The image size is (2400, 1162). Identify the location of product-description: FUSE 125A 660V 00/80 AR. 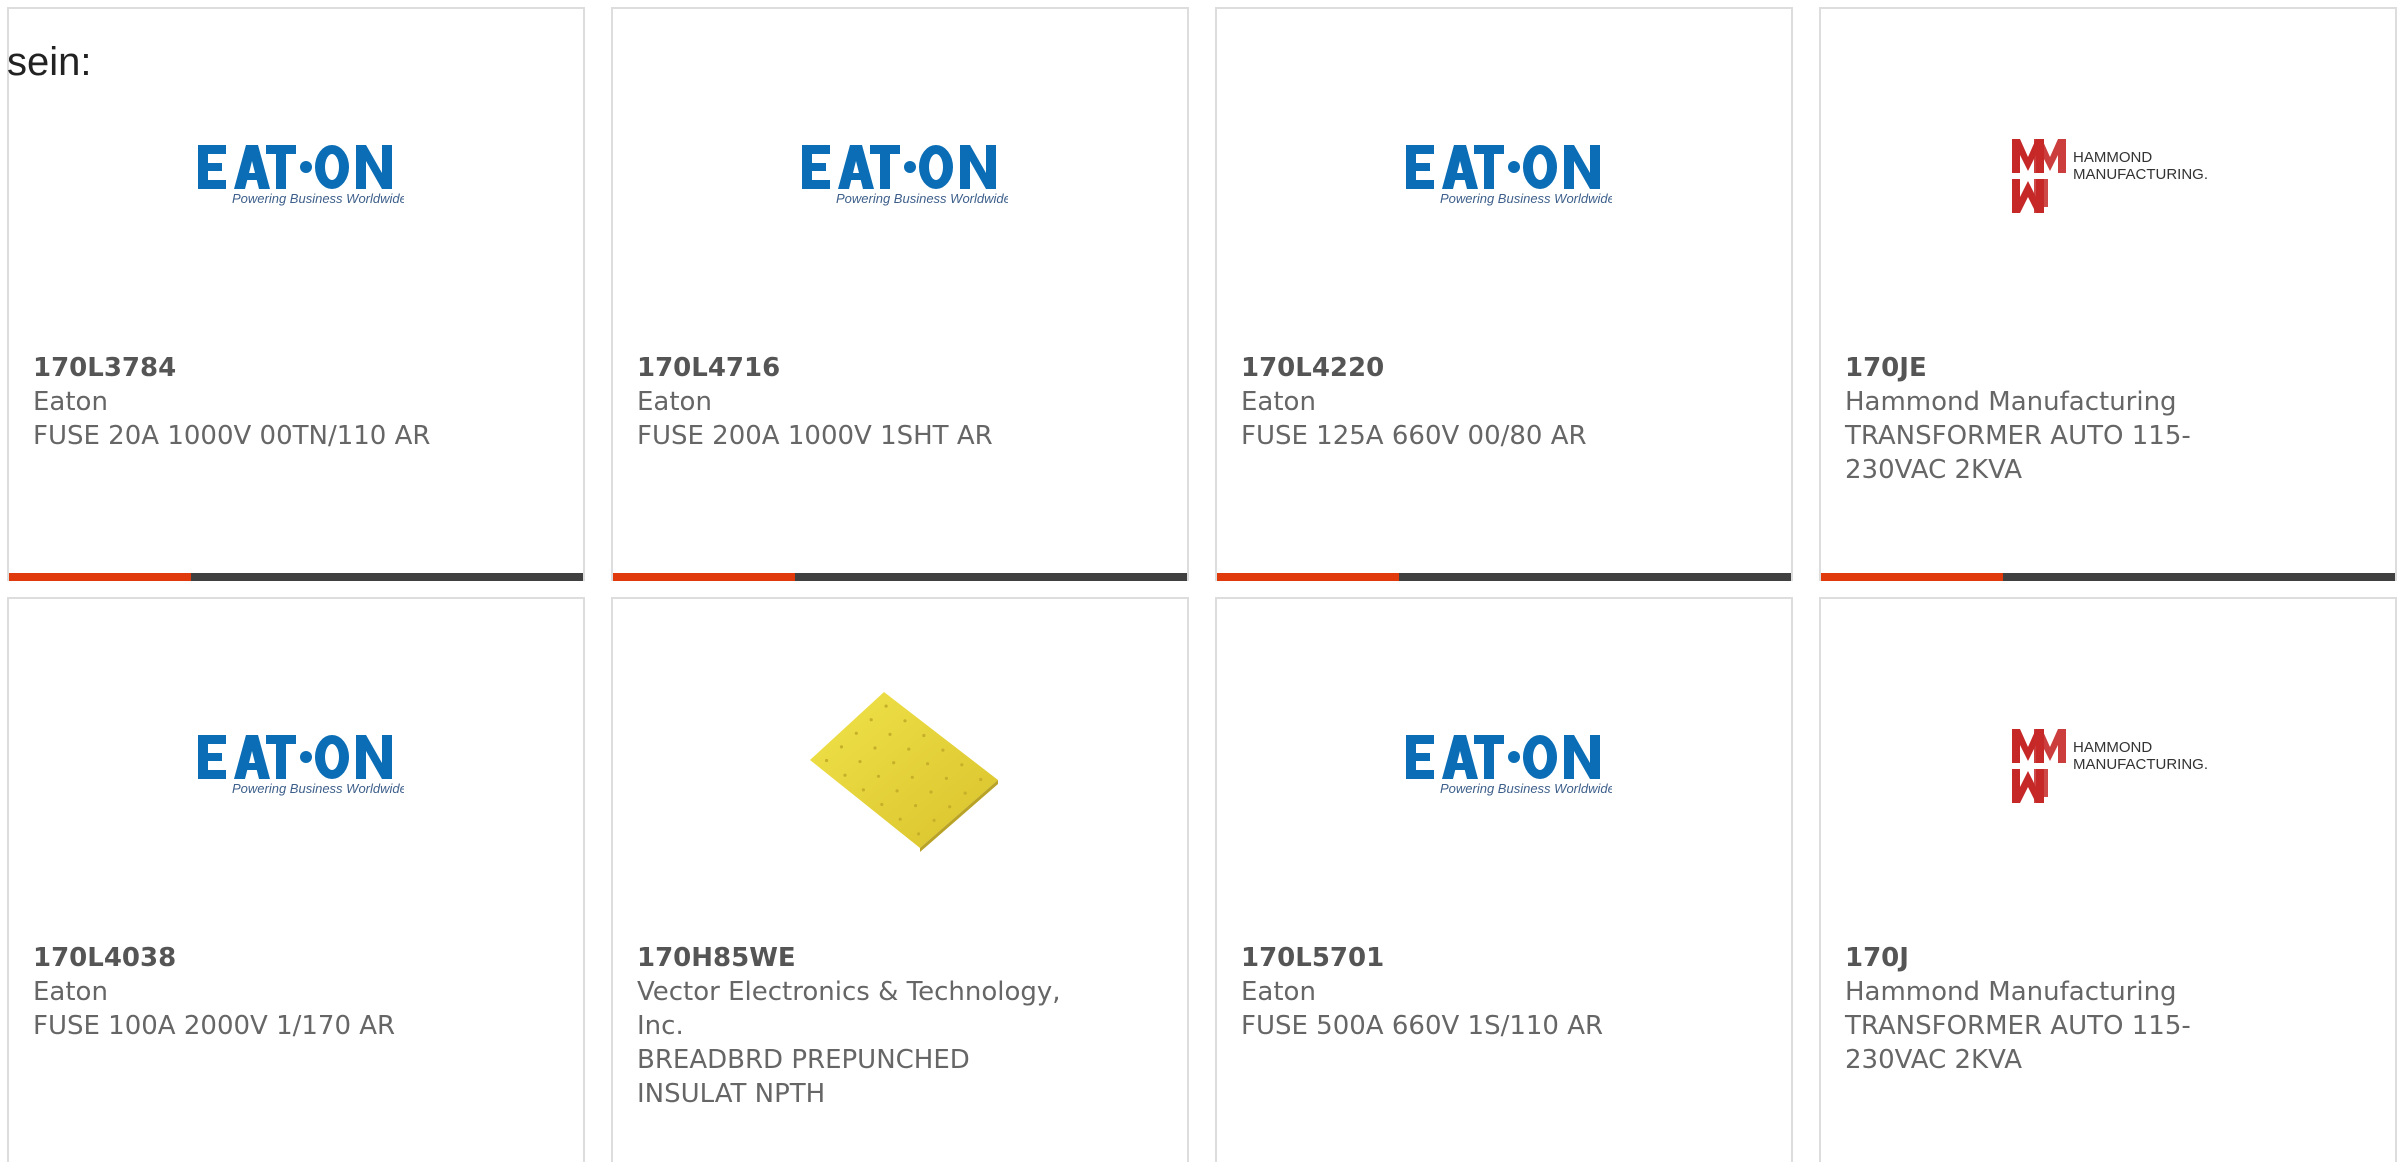
(1414, 436).